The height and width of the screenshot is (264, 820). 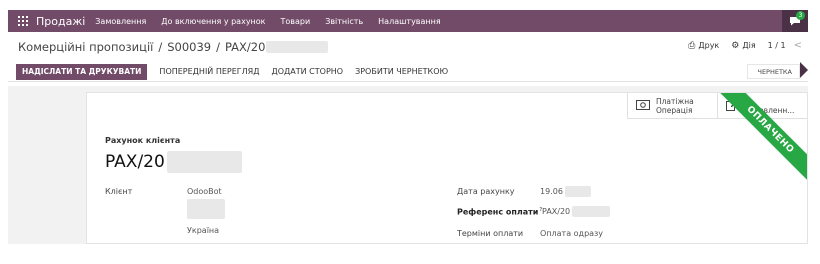 I want to click on payment-ref-label: Референс оплати?, so click(x=500, y=212).